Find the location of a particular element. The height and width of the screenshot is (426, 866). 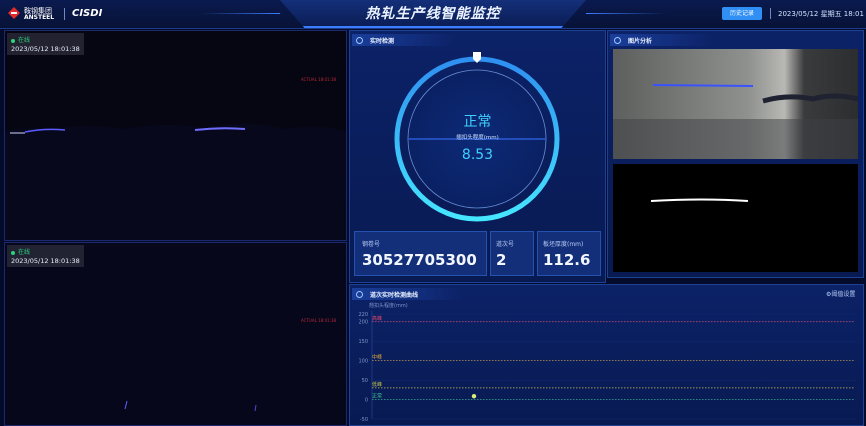

header-datetime: 2023/05/12 星期五 18:01 is located at coordinates (821, 14).